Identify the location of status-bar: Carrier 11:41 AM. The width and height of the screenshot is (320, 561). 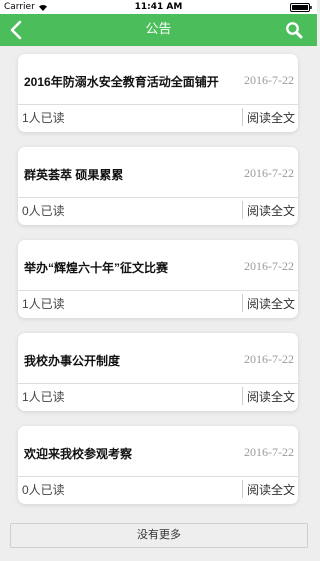
(158, 7).